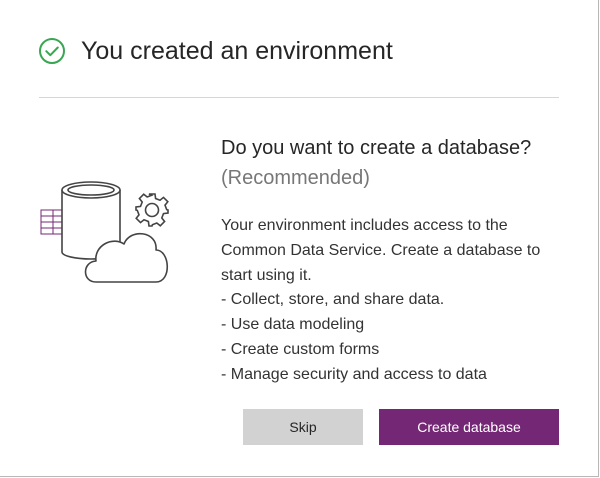 Image resolution: width=600 pixels, height=478 pixels. I want to click on check-circle-icon, so click(52, 51).